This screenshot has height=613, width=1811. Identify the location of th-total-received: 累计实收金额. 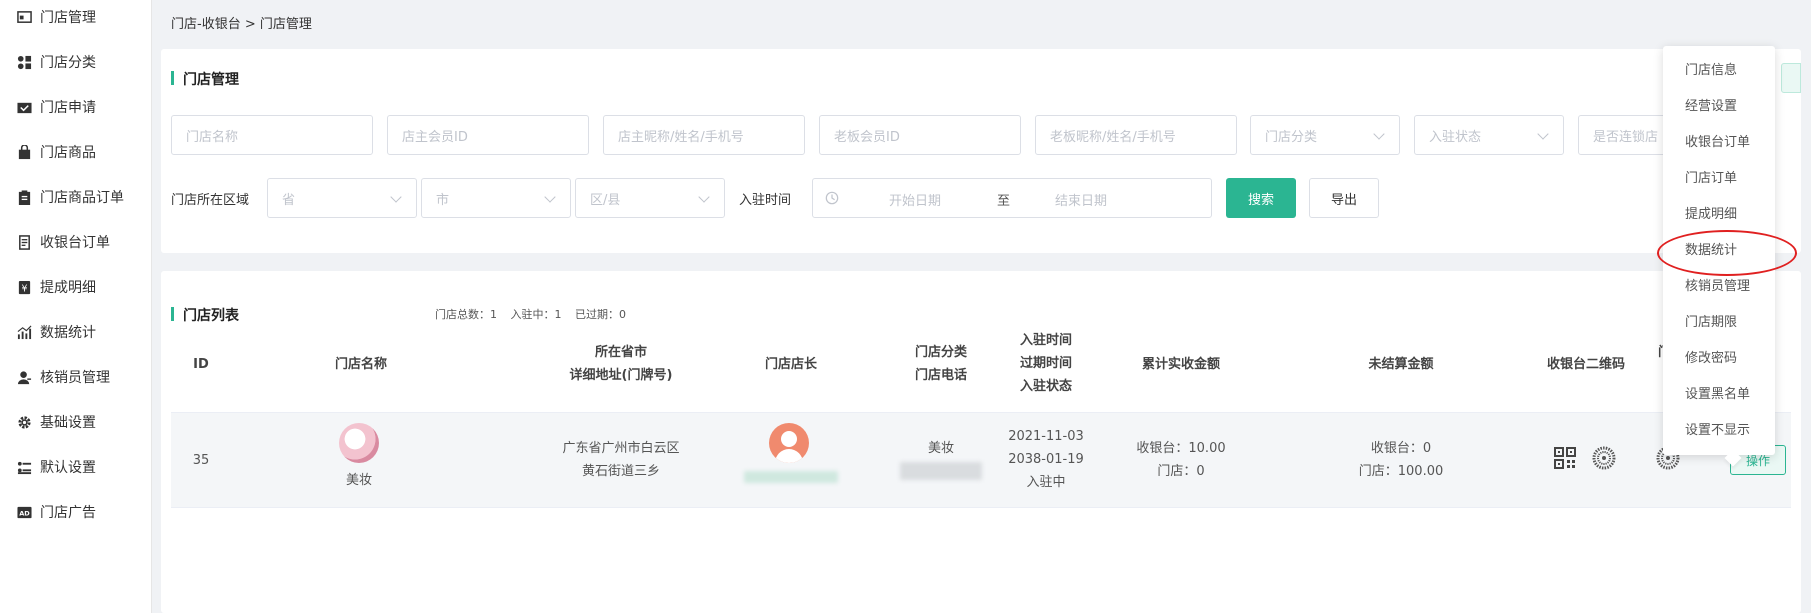
(1180, 364).